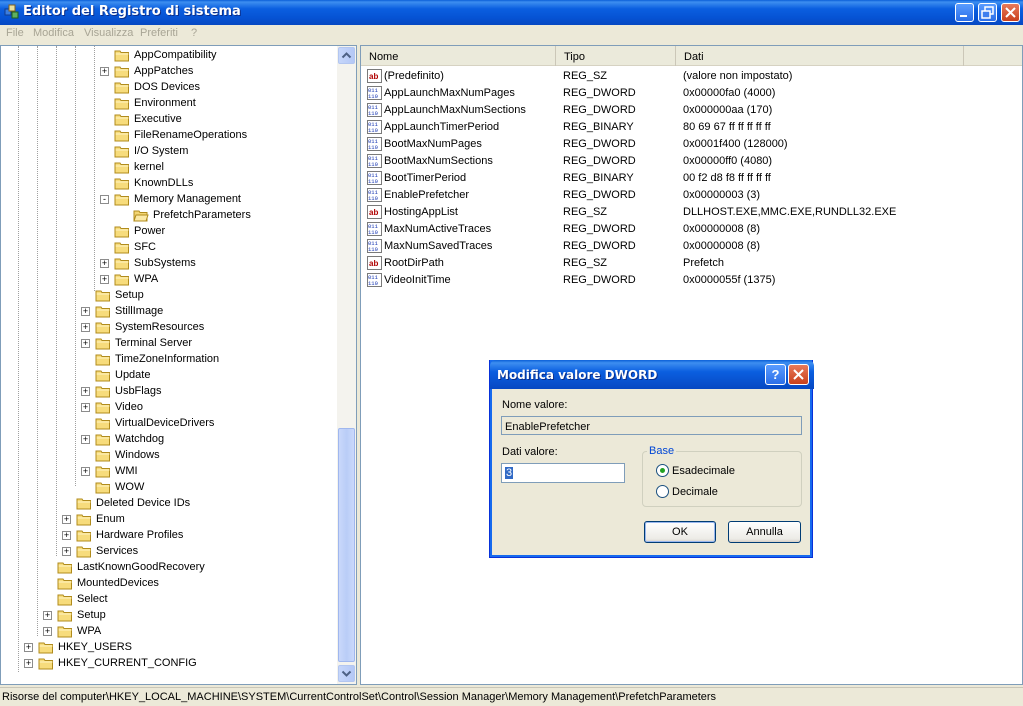  What do you see at coordinates (775, 374) in the screenshot?
I see `help-button: ?` at bounding box center [775, 374].